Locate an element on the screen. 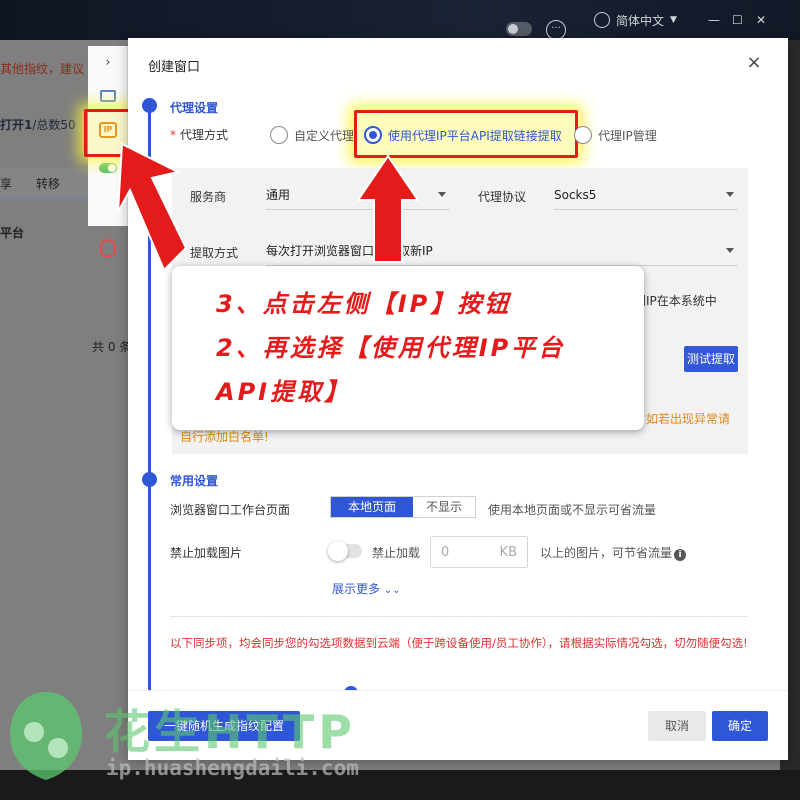 The width and height of the screenshot is (800, 800). section-dot-common is located at coordinates (149, 479).